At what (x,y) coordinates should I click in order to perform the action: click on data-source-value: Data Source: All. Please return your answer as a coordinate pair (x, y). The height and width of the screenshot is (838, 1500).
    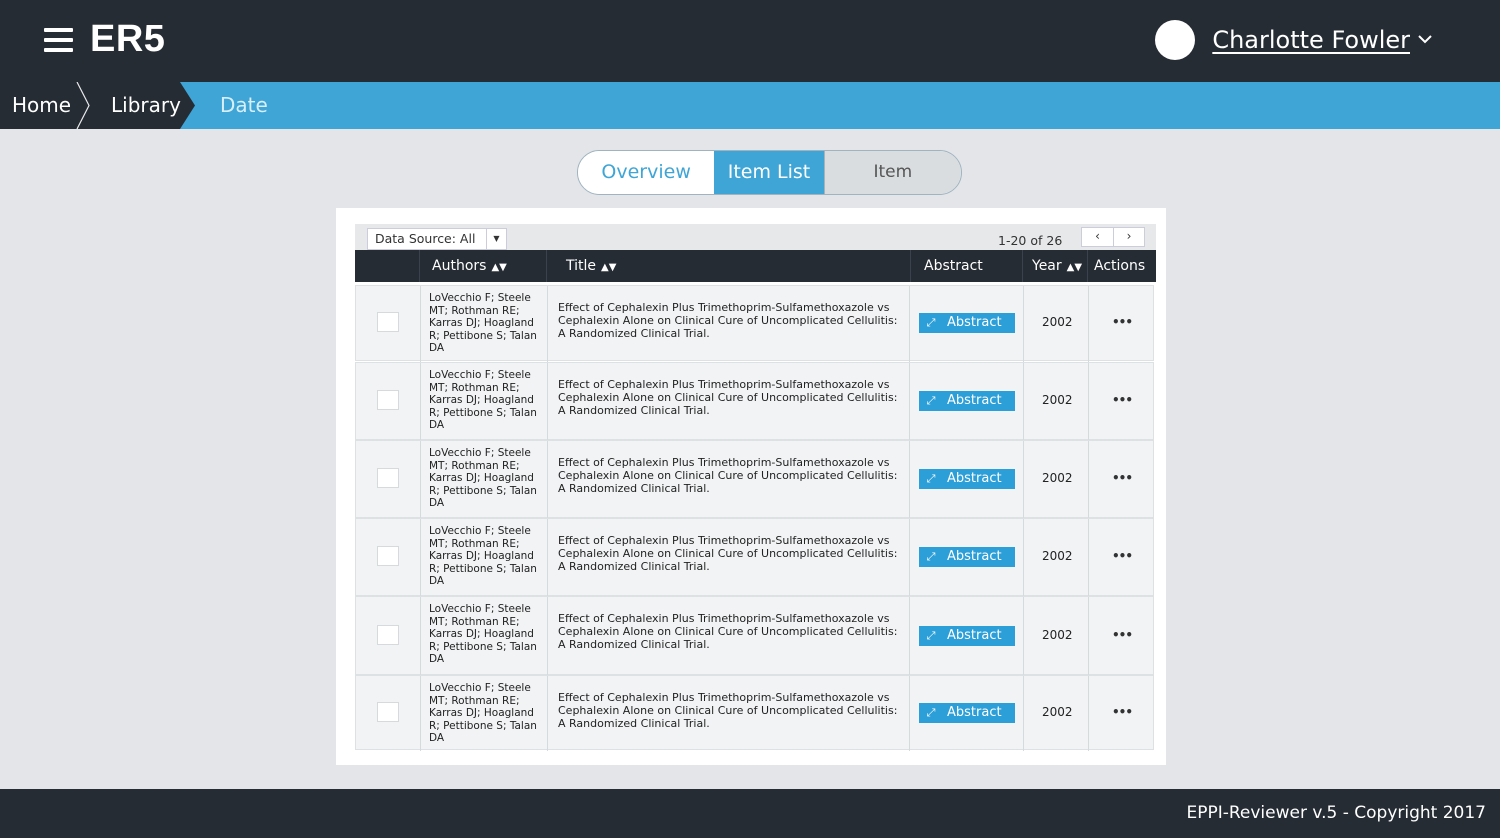
    Looking at the image, I should click on (425, 238).